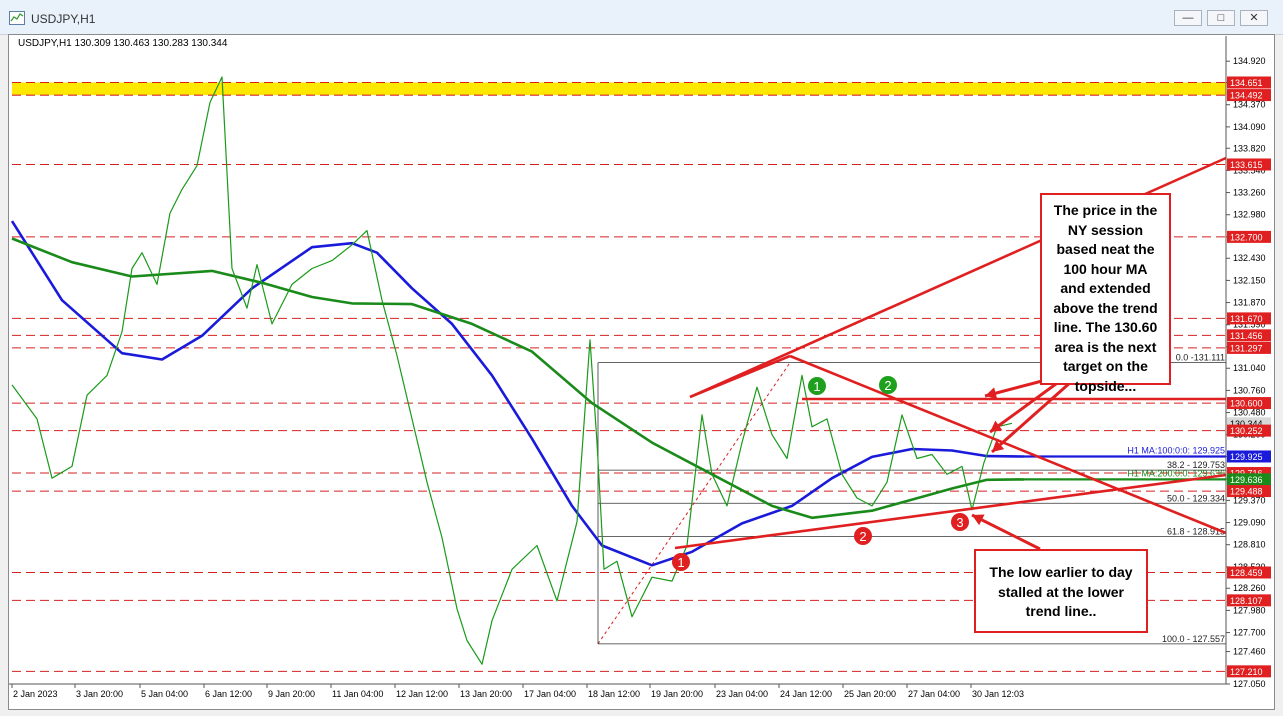  Describe the element at coordinates (614, 694) in the screenshot. I see `x-tick-label-9: 18 Jan 12:00` at that location.